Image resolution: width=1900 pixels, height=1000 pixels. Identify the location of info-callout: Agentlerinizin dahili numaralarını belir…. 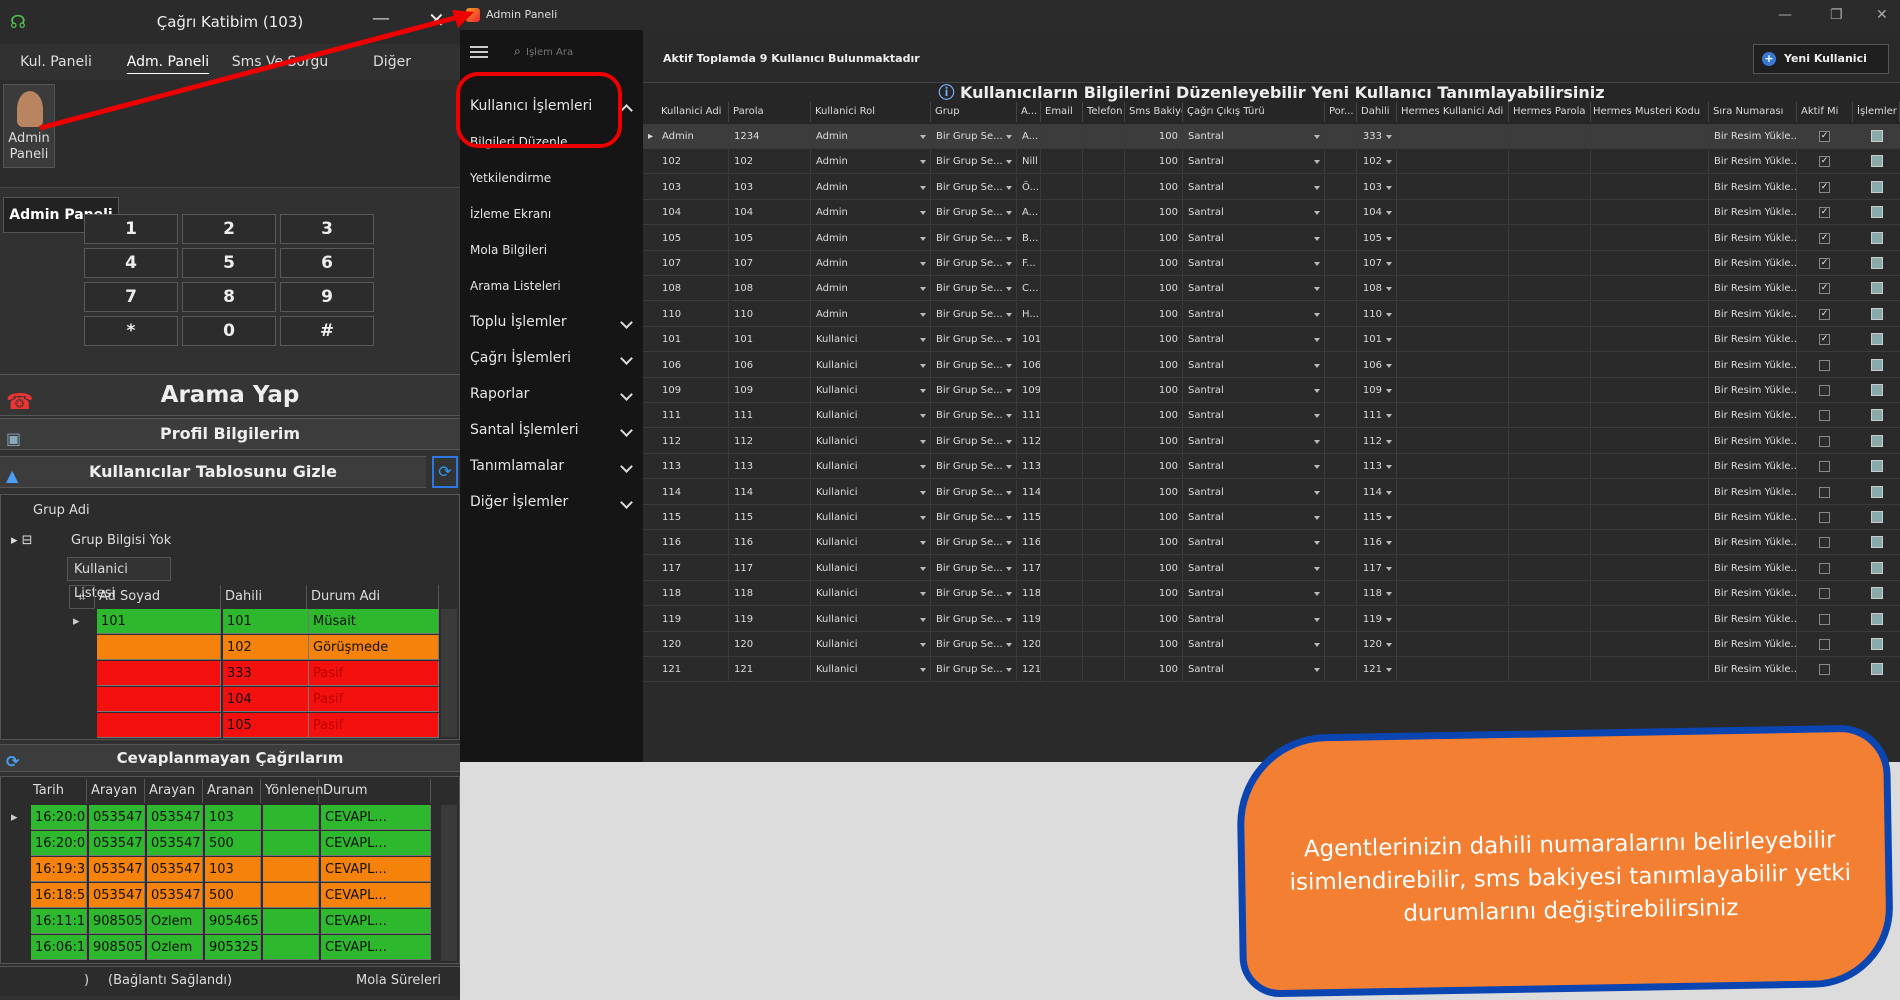
(1565, 861).